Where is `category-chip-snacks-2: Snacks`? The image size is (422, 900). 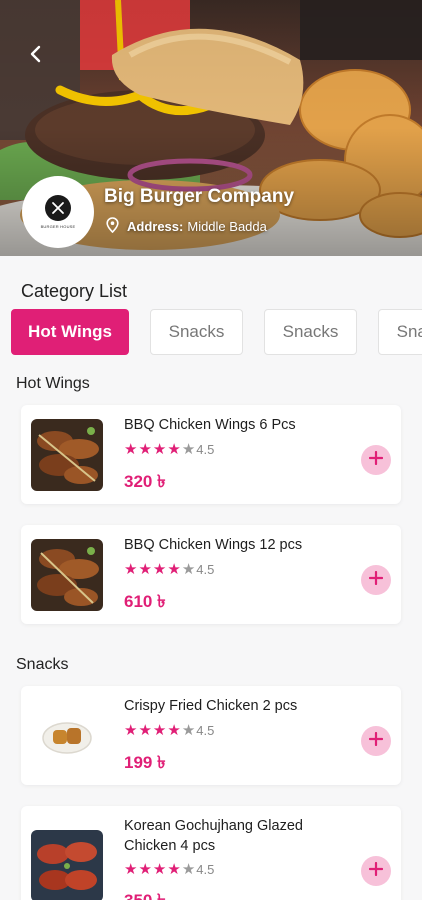 category-chip-snacks-2: Snacks is located at coordinates (310, 332).